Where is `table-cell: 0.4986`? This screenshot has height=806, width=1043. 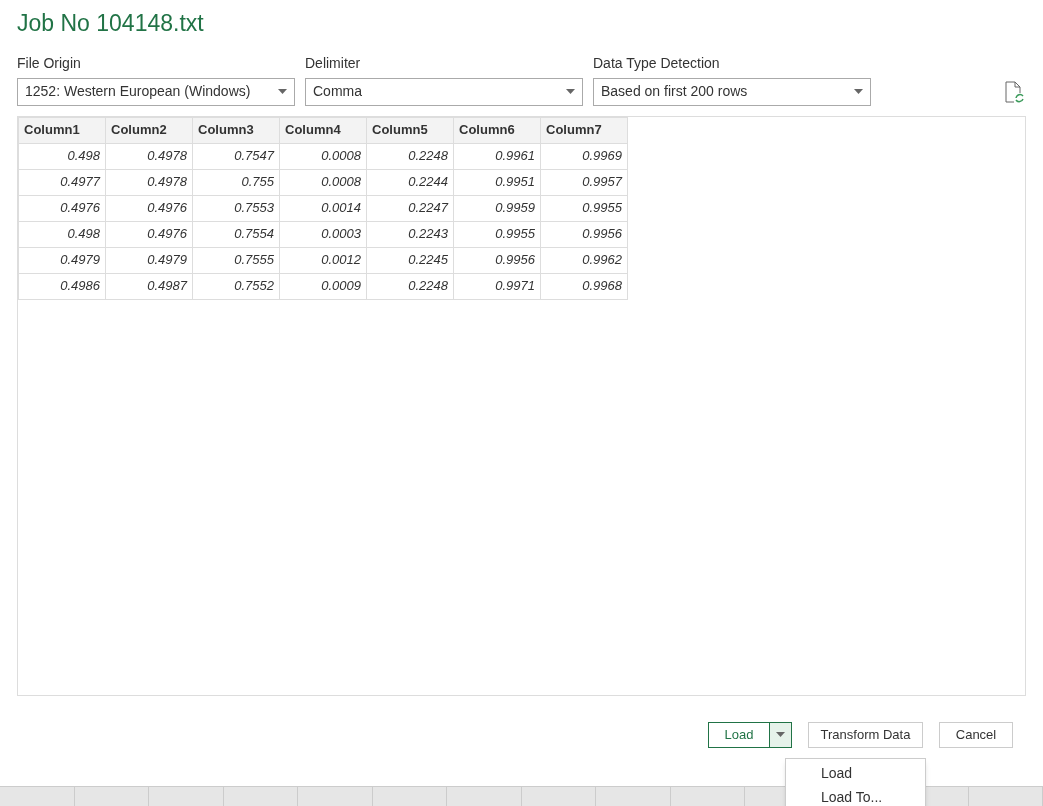 table-cell: 0.4986 is located at coordinates (62, 286).